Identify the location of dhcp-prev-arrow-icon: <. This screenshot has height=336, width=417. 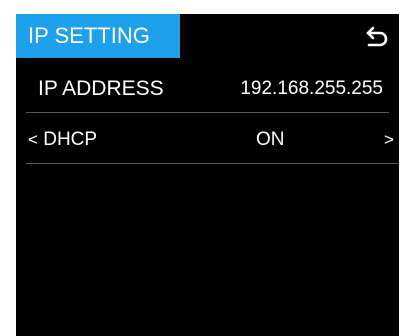
(33, 139).